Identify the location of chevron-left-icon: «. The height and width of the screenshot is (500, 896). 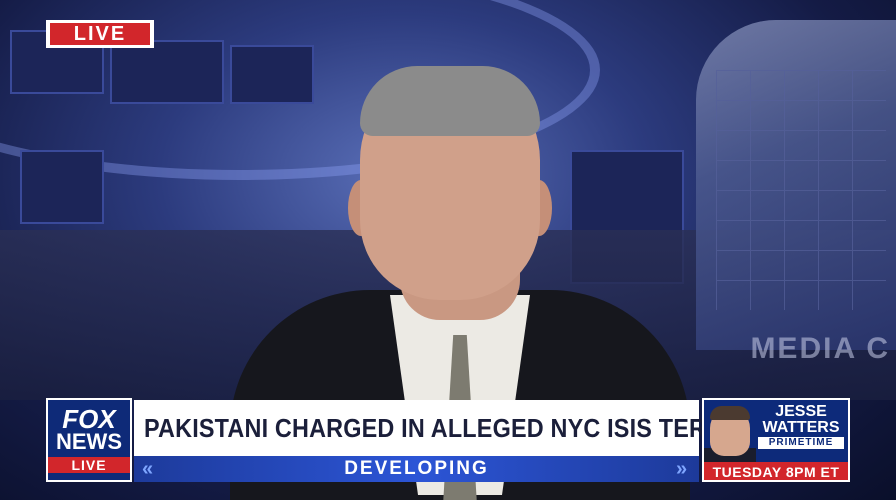
(148, 469).